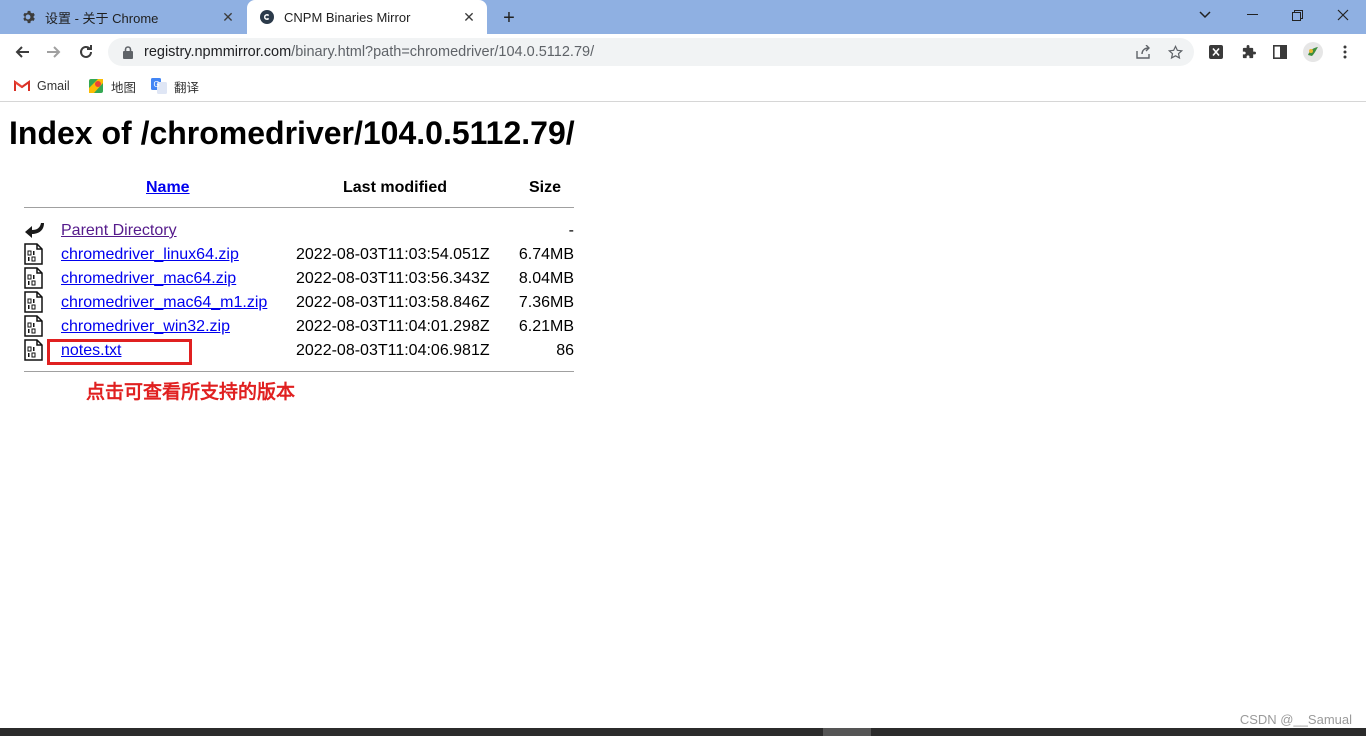 The image size is (1366, 736). What do you see at coordinates (1297, 15) in the screenshot?
I see `restore-button` at bounding box center [1297, 15].